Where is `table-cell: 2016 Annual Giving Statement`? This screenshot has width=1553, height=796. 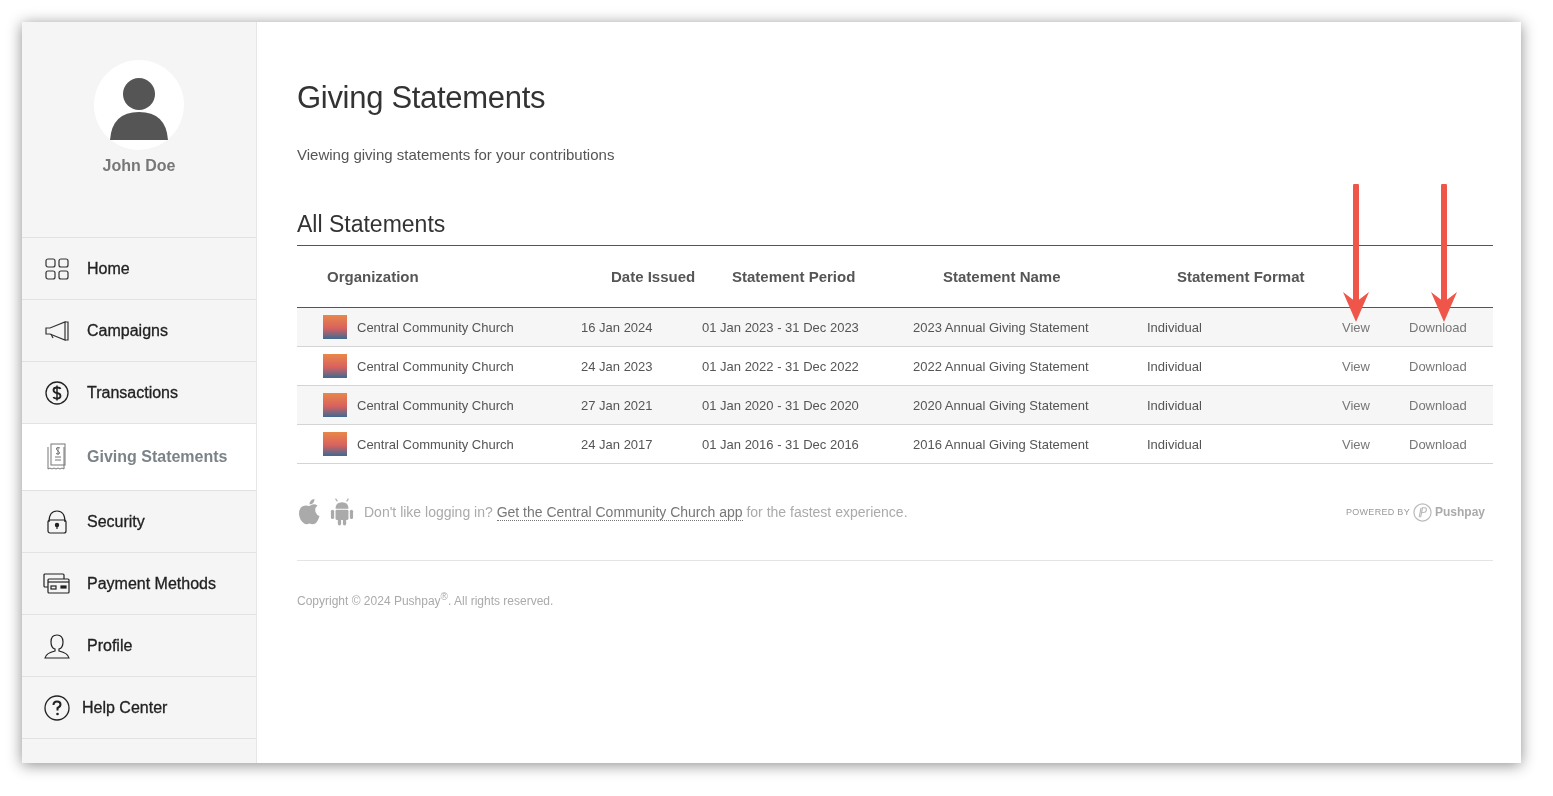
table-cell: 2016 Annual Giving Statement is located at coordinates (1001, 444).